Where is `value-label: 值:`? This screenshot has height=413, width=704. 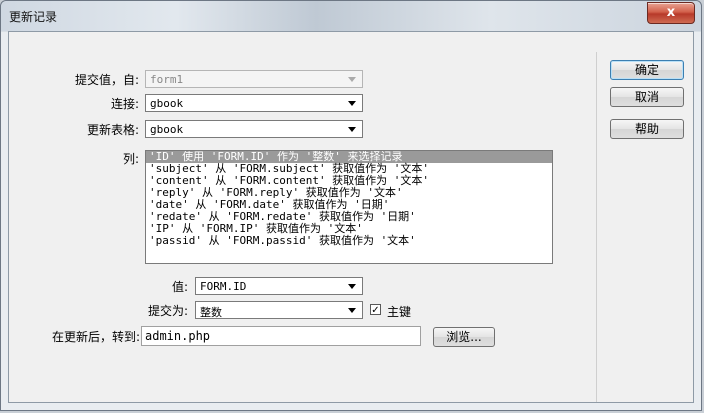
value-label: 值: is located at coordinates (179, 287).